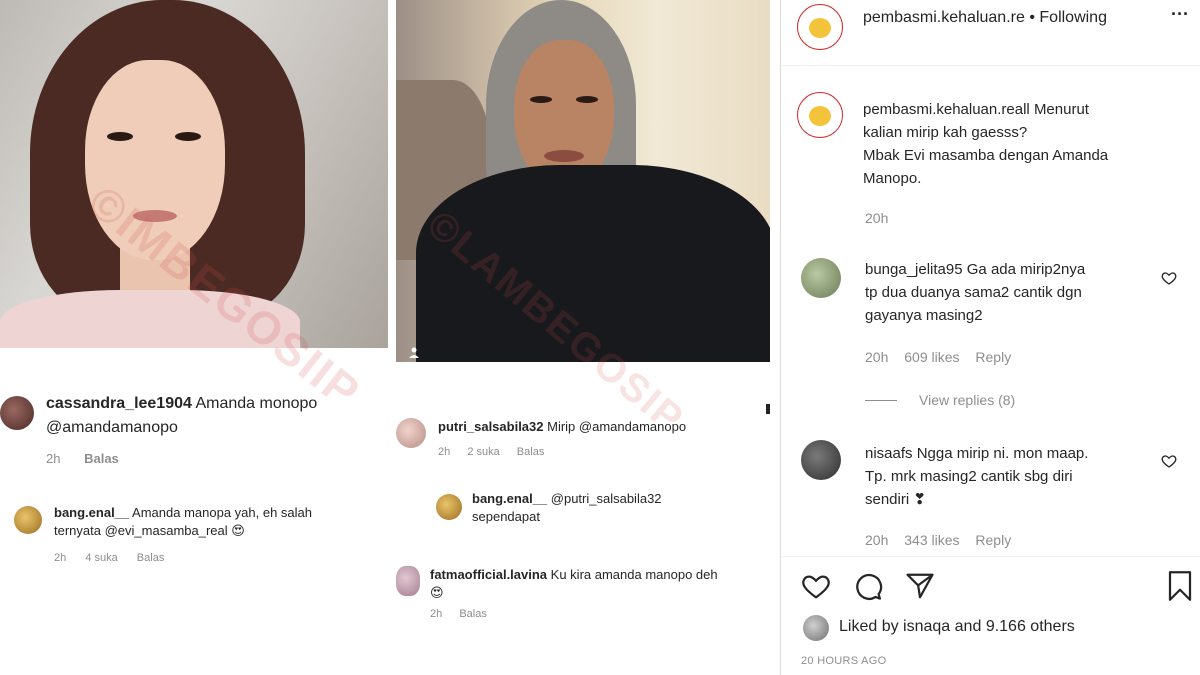  I want to click on comment-username: nisaafs, so click(889, 453).